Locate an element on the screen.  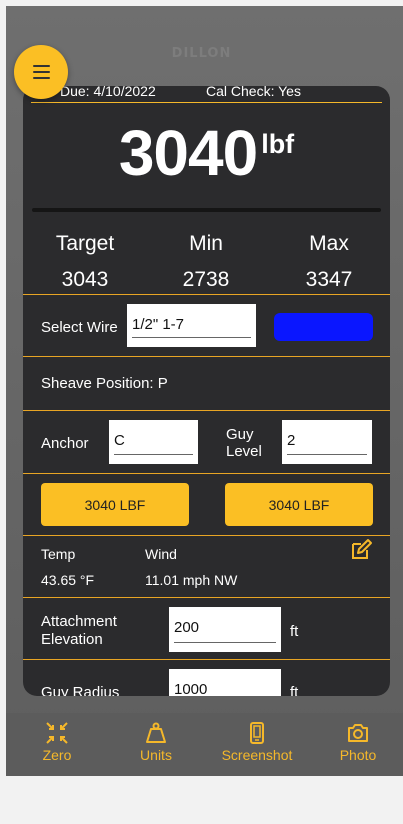
attachment-elevation-label: Attachment Elevation is located at coordinates (79, 631).